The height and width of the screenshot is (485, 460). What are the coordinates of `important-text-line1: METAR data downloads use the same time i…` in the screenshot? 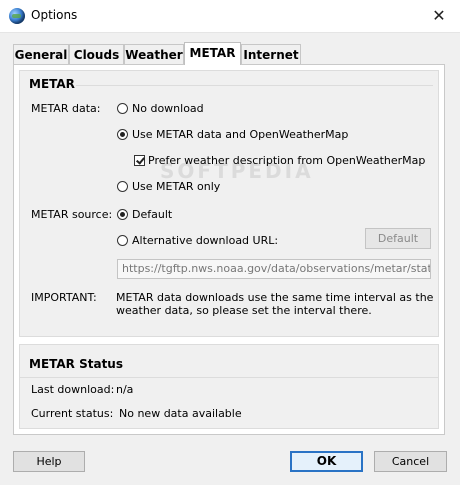 It's located at (275, 297).